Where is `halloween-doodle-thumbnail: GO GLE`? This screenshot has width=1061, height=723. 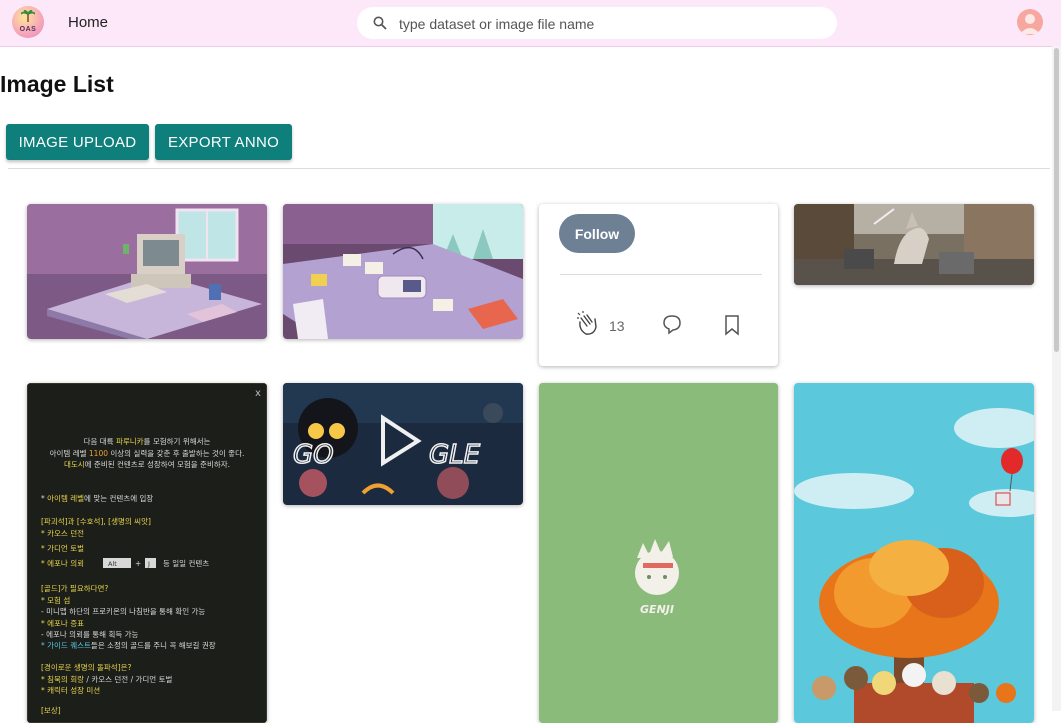
halloween-doodle-thumbnail: GO GLE is located at coordinates (403, 444).